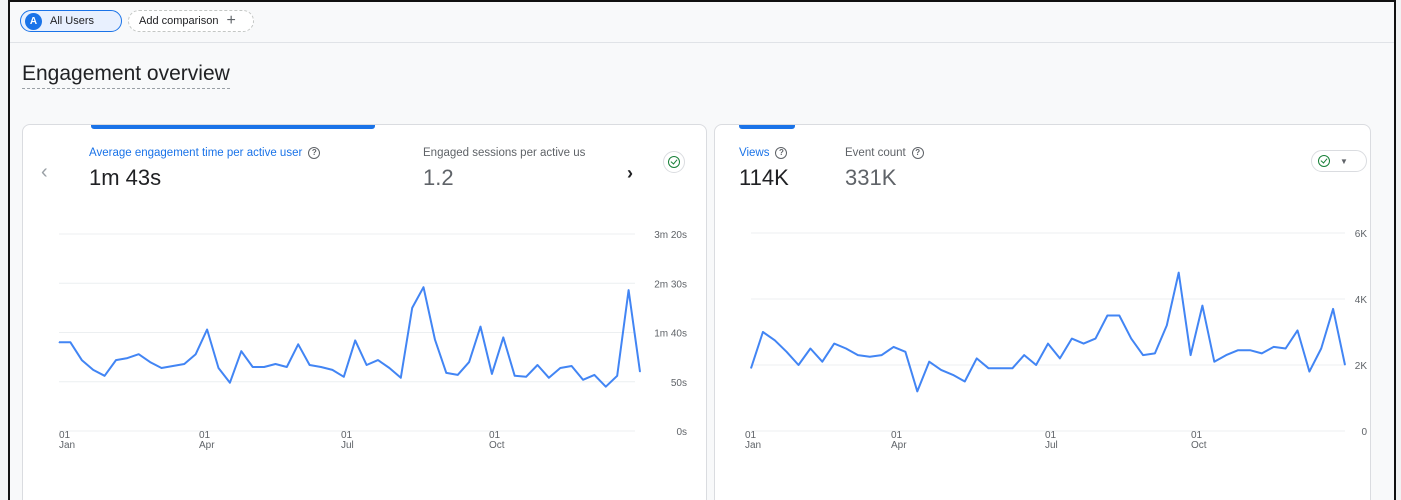  What do you see at coordinates (1361, 234) in the screenshot?
I see `y-tick-label: 6K` at bounding box center [1361, 234].